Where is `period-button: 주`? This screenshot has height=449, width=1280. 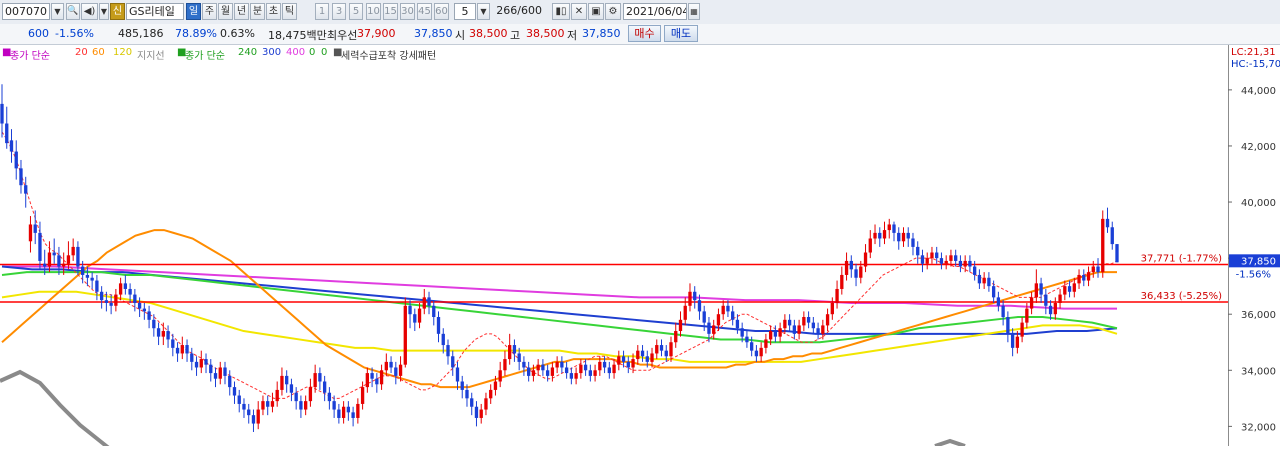 period-button: 주 is located at coordinates (209, 11).